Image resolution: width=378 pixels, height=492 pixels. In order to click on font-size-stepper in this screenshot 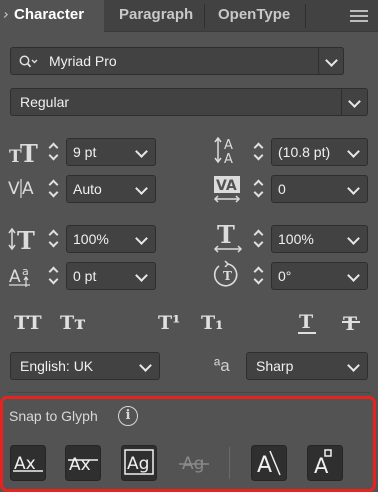, I will do `click(54, 152)`.